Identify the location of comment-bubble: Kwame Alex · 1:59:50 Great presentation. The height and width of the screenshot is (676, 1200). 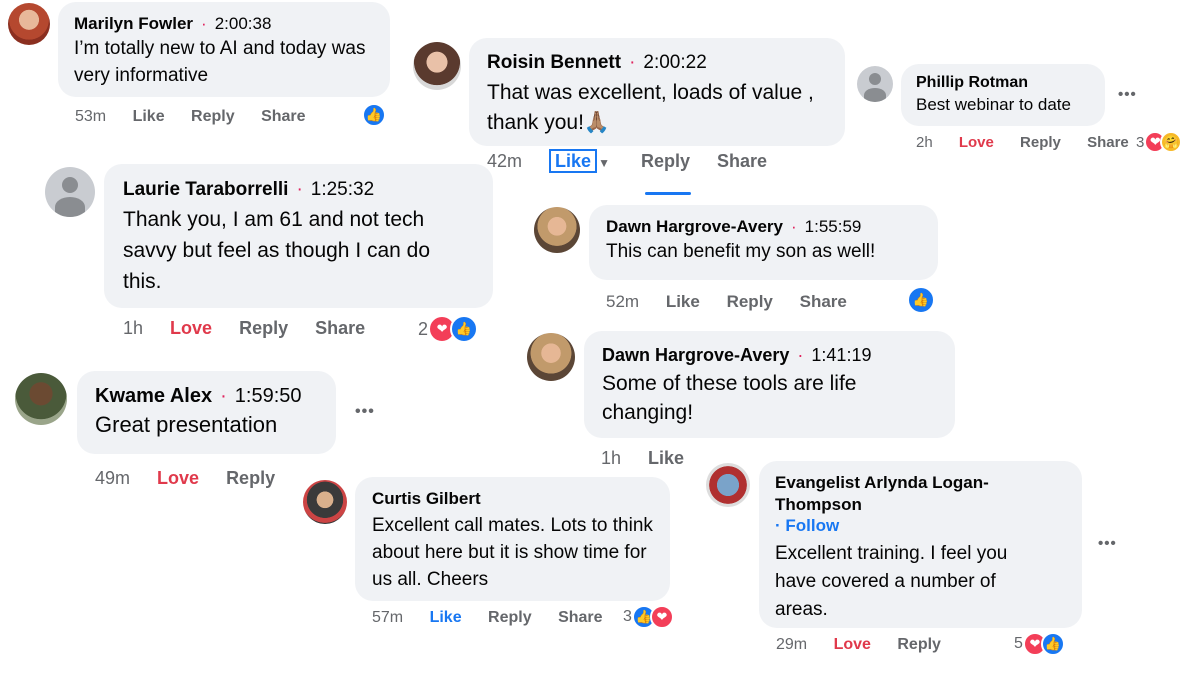
(206, 412).